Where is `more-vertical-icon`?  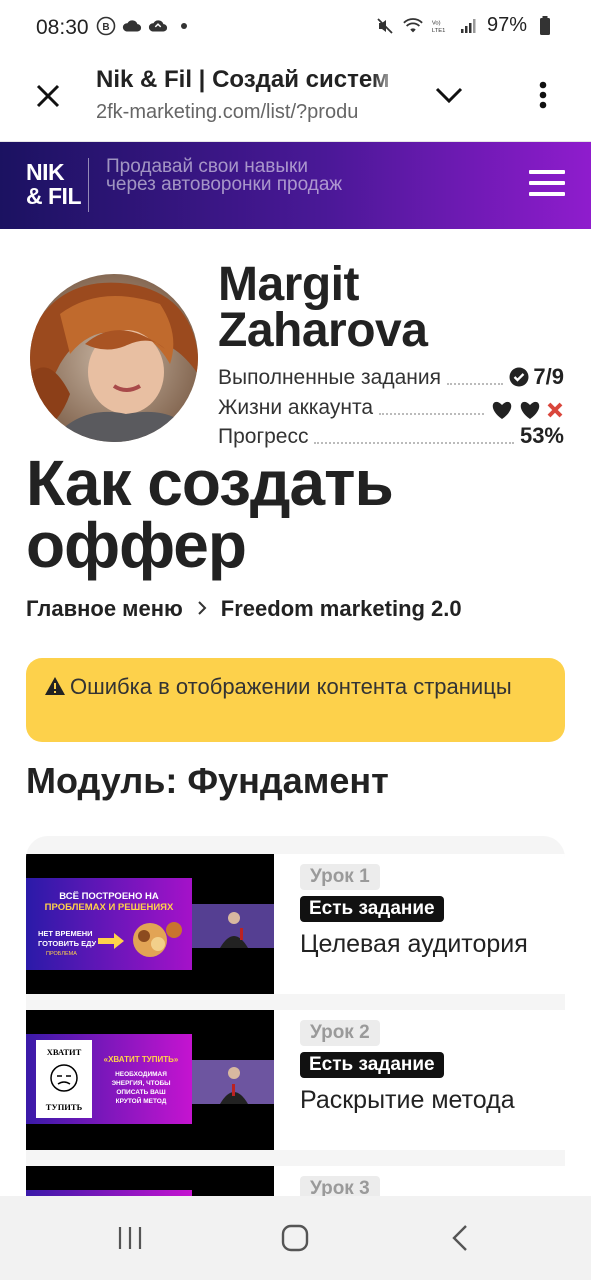 more-vertical-icon is located at coordinates (543, 95).